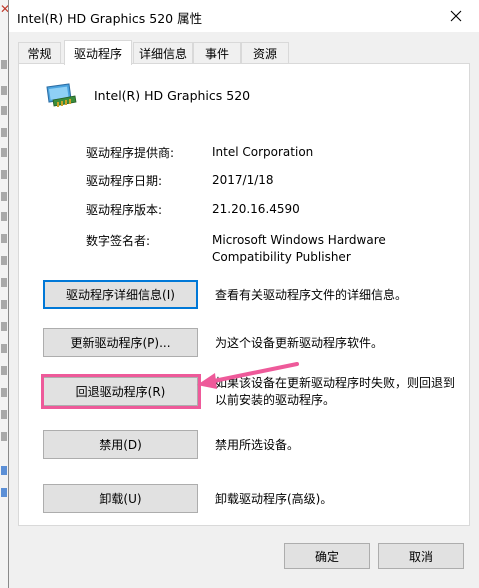 This screenshot has width=479, height=588. I want to click on background-close-icon: ✕, so click(4, 9).